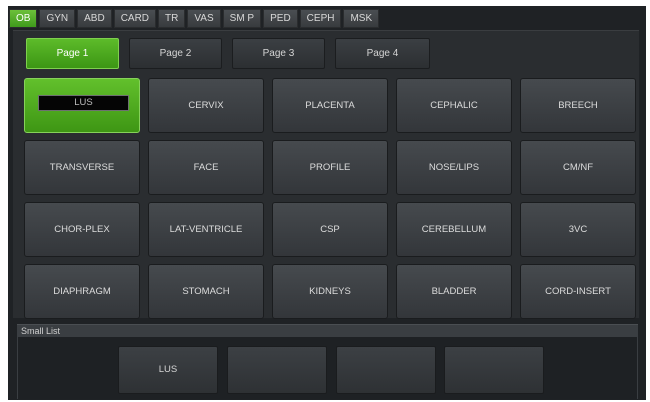 The width and height of the screenshot is (650, 402). What do you see at coordinates (172, 18) in the screenshot?
I see `tab-tr: TR` at bounding box center [172, 18].